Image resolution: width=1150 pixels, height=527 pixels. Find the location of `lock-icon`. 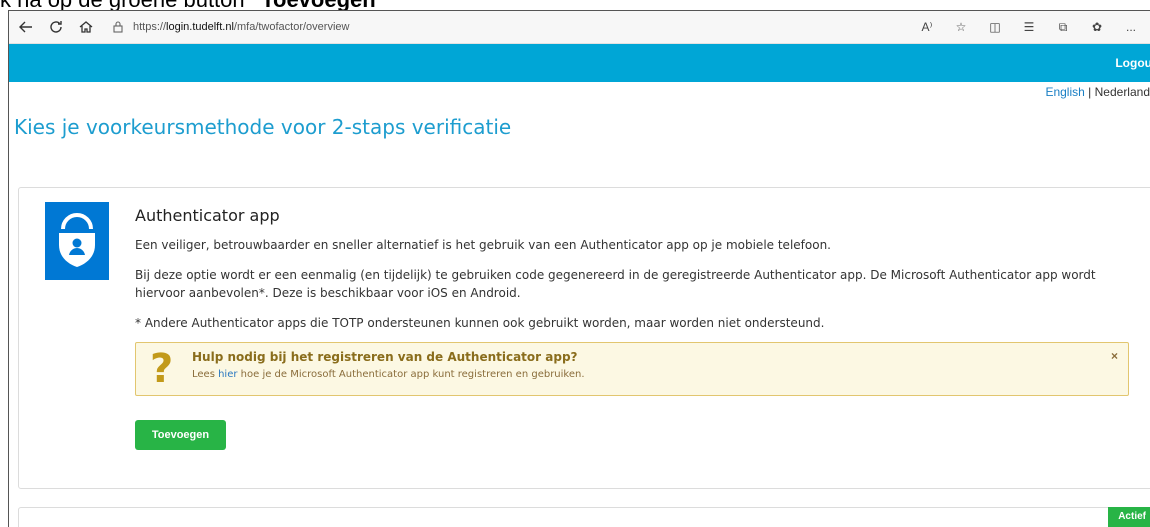

lock-icon is located at coordinates (118, 27).